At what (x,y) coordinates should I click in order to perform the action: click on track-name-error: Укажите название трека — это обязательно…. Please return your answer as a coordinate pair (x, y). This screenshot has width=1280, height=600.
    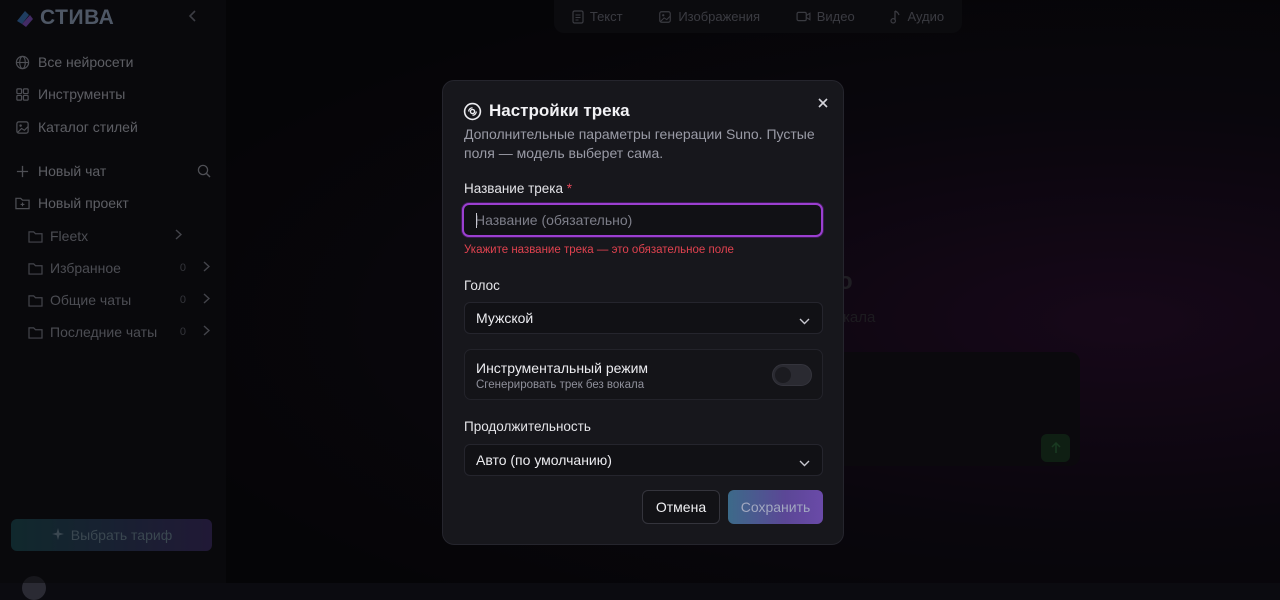
    Looking at the image, I should click on (599, 250).